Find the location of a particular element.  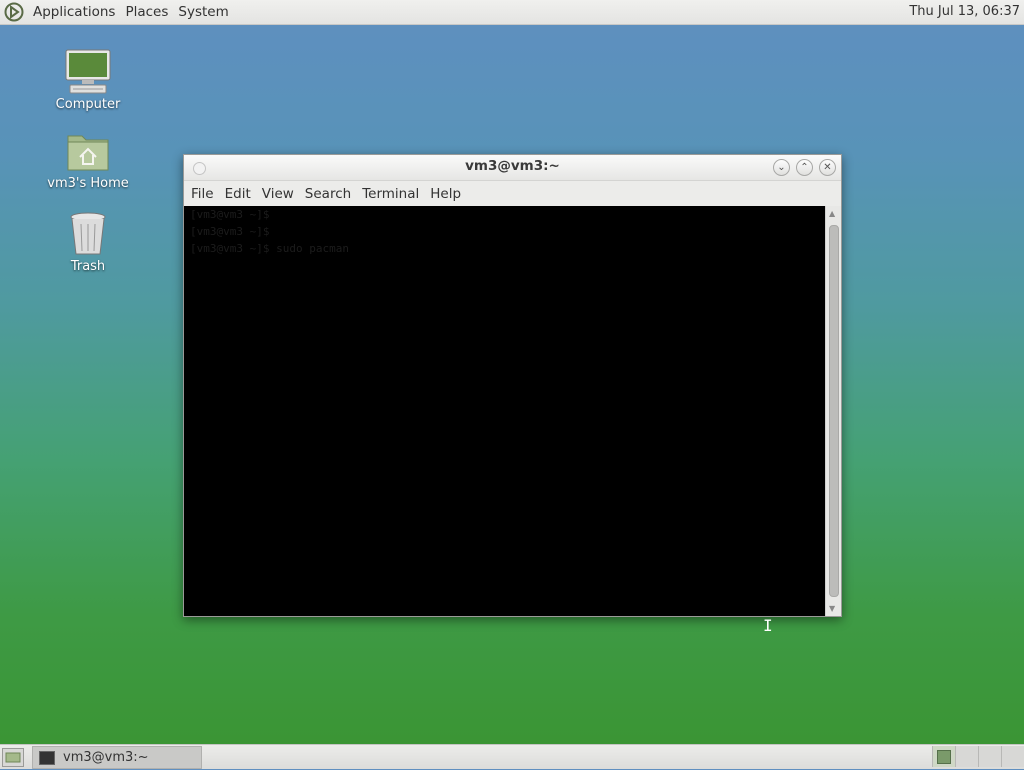

show-desktop-button is located at coordinates (13, 757).